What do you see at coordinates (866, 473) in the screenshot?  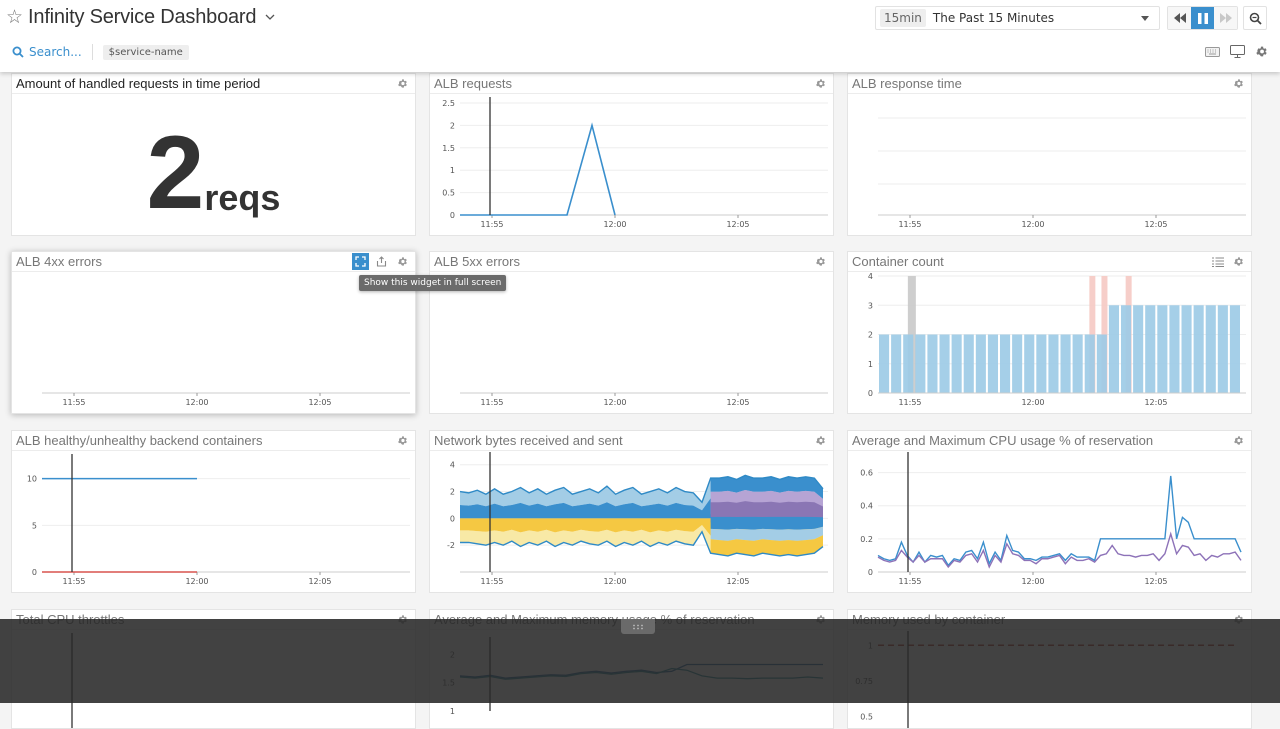 I see `y-tick-label: 0.6` at bounding box center [866, 473].